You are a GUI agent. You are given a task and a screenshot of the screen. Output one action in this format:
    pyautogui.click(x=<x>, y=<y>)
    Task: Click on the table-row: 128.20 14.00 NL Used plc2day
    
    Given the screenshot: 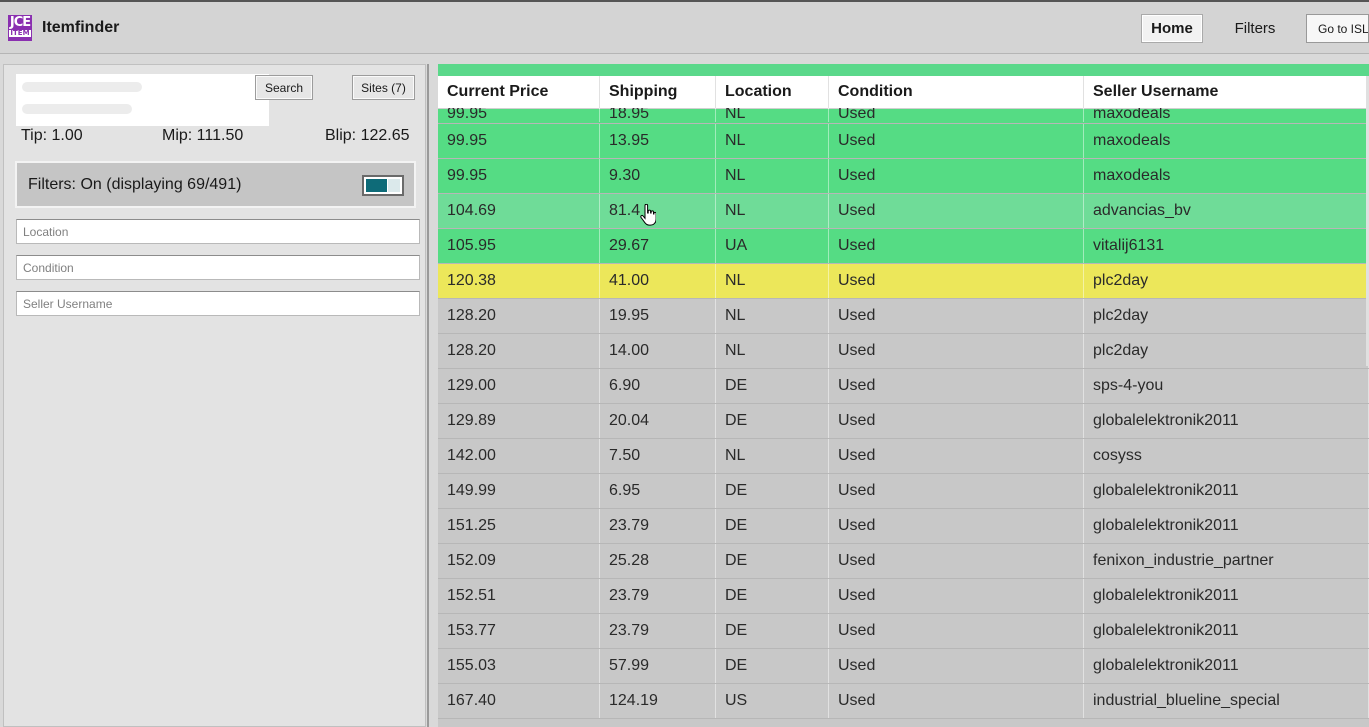 What is the action you would take?
    pyautogui.click(x=903, y=351)
    